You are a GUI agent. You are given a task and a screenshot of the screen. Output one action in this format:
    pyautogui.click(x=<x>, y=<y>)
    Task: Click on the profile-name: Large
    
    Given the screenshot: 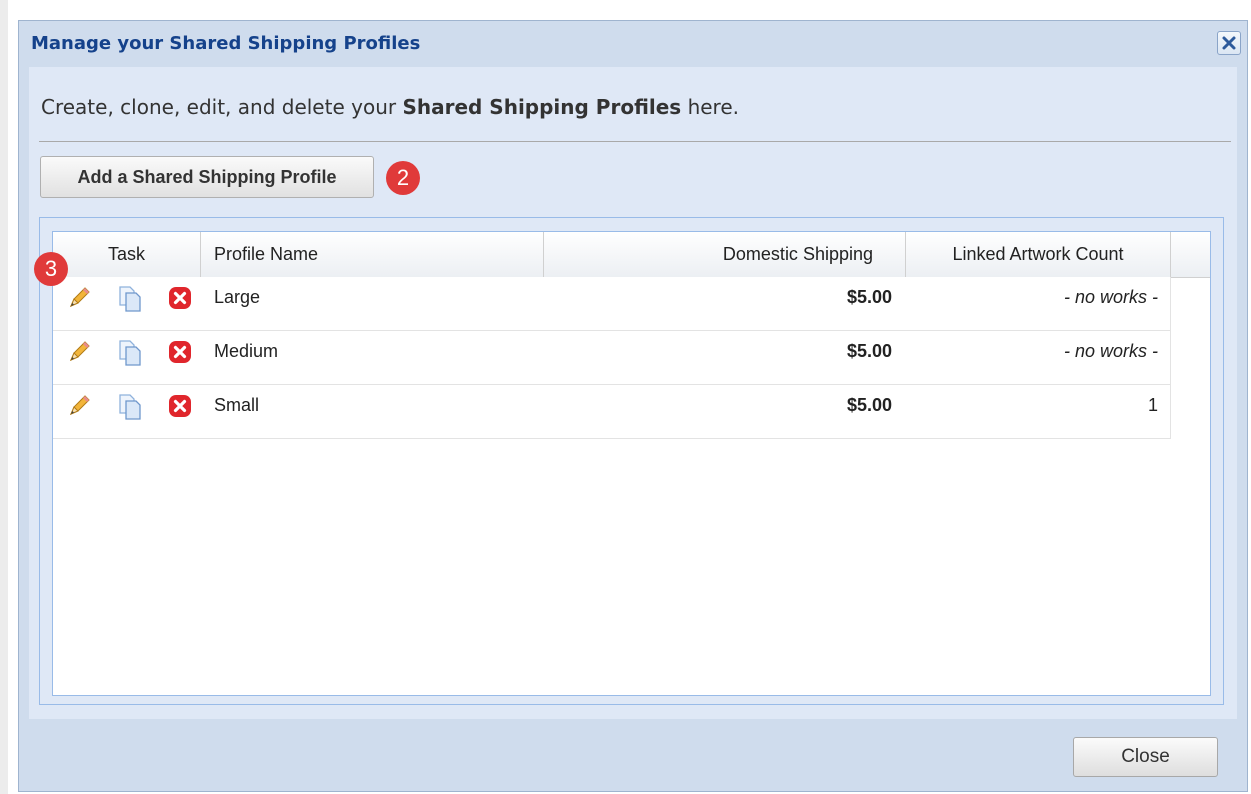 What is the action you would take?
    pyautogui.click(x=237, y=296)
    